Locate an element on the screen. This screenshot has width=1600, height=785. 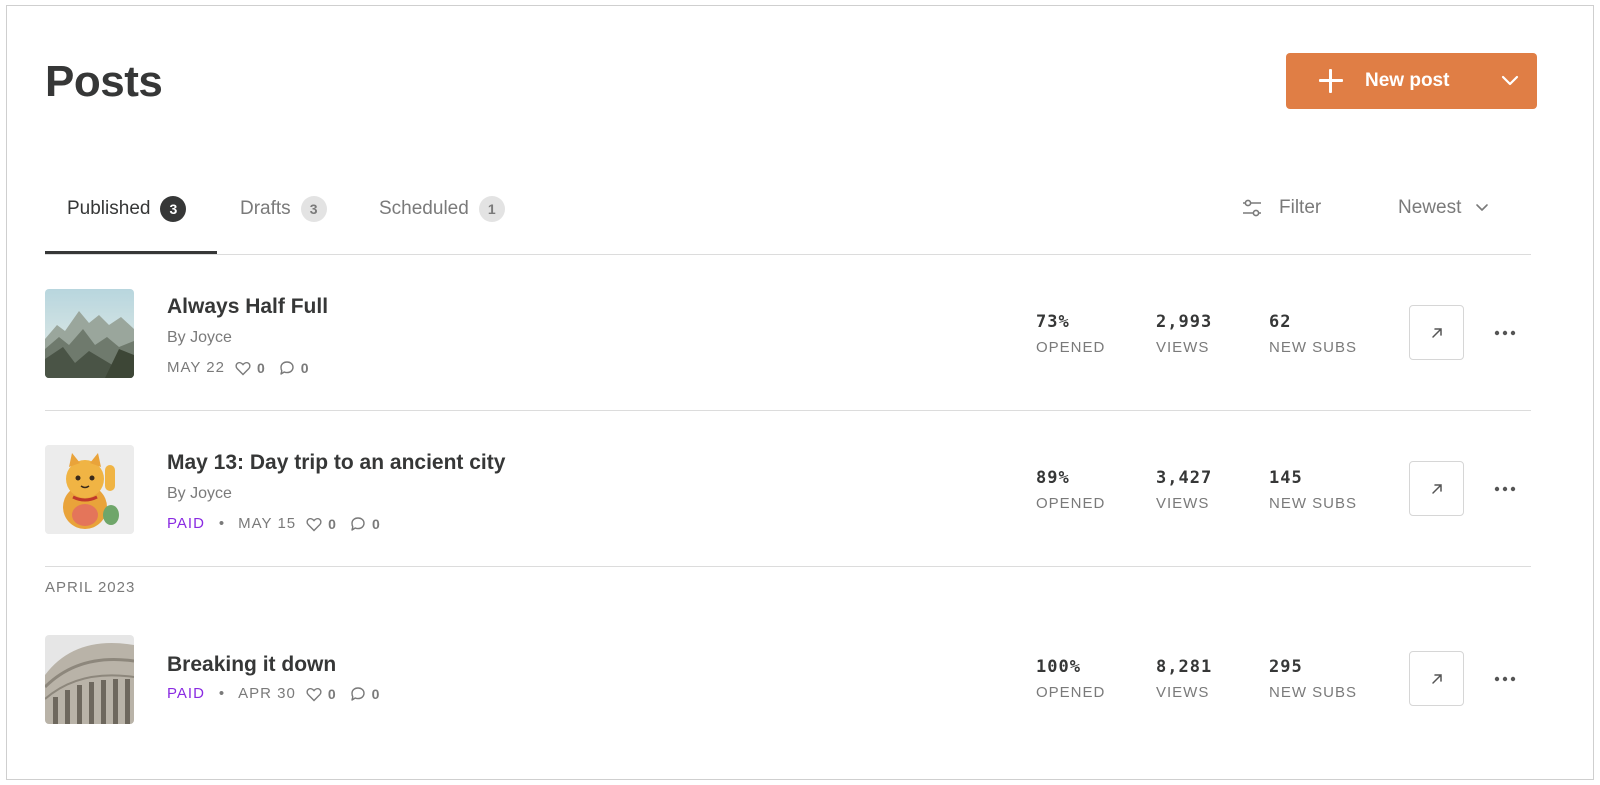
tab-label: Drafts is located at coordinates (265, 208).